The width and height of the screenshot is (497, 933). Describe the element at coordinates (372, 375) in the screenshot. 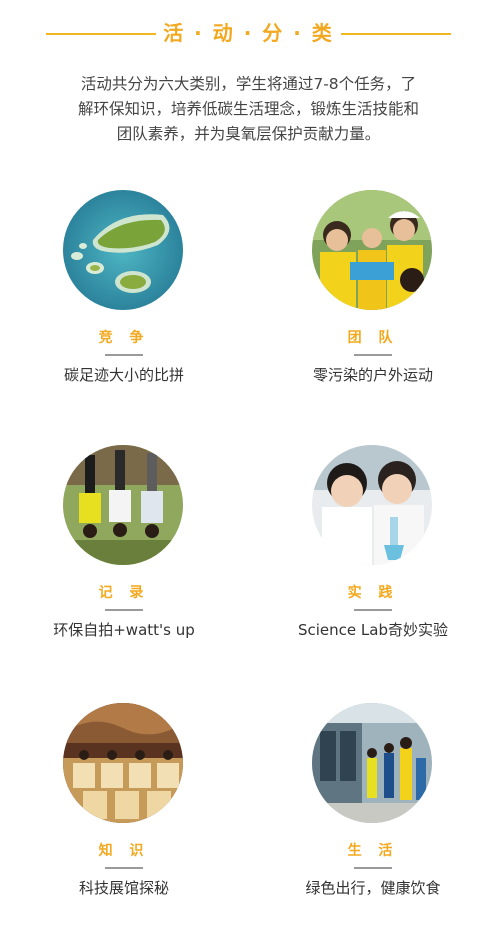

I see `category-description: 零污染的户外运动` at that location.